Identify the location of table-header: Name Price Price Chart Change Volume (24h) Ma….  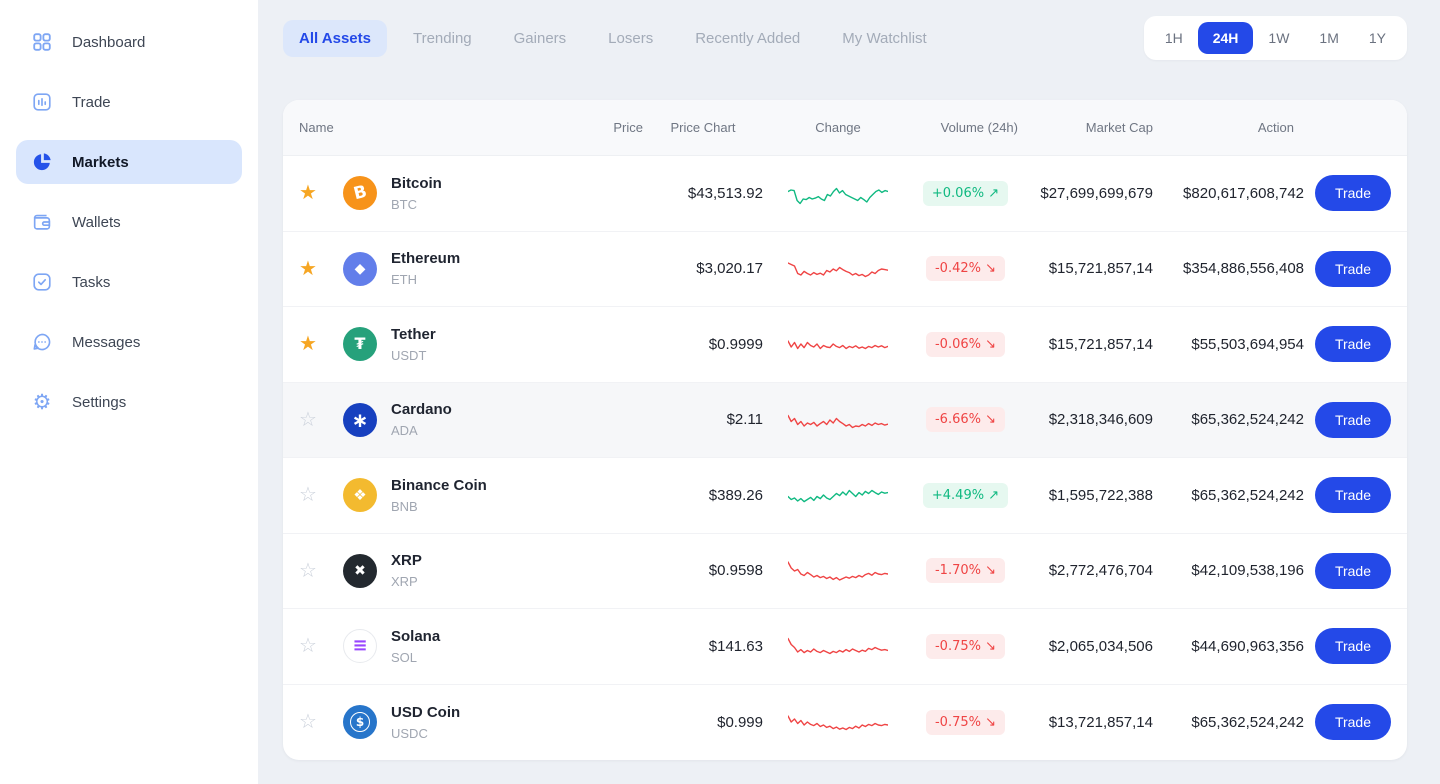
(845, 128).